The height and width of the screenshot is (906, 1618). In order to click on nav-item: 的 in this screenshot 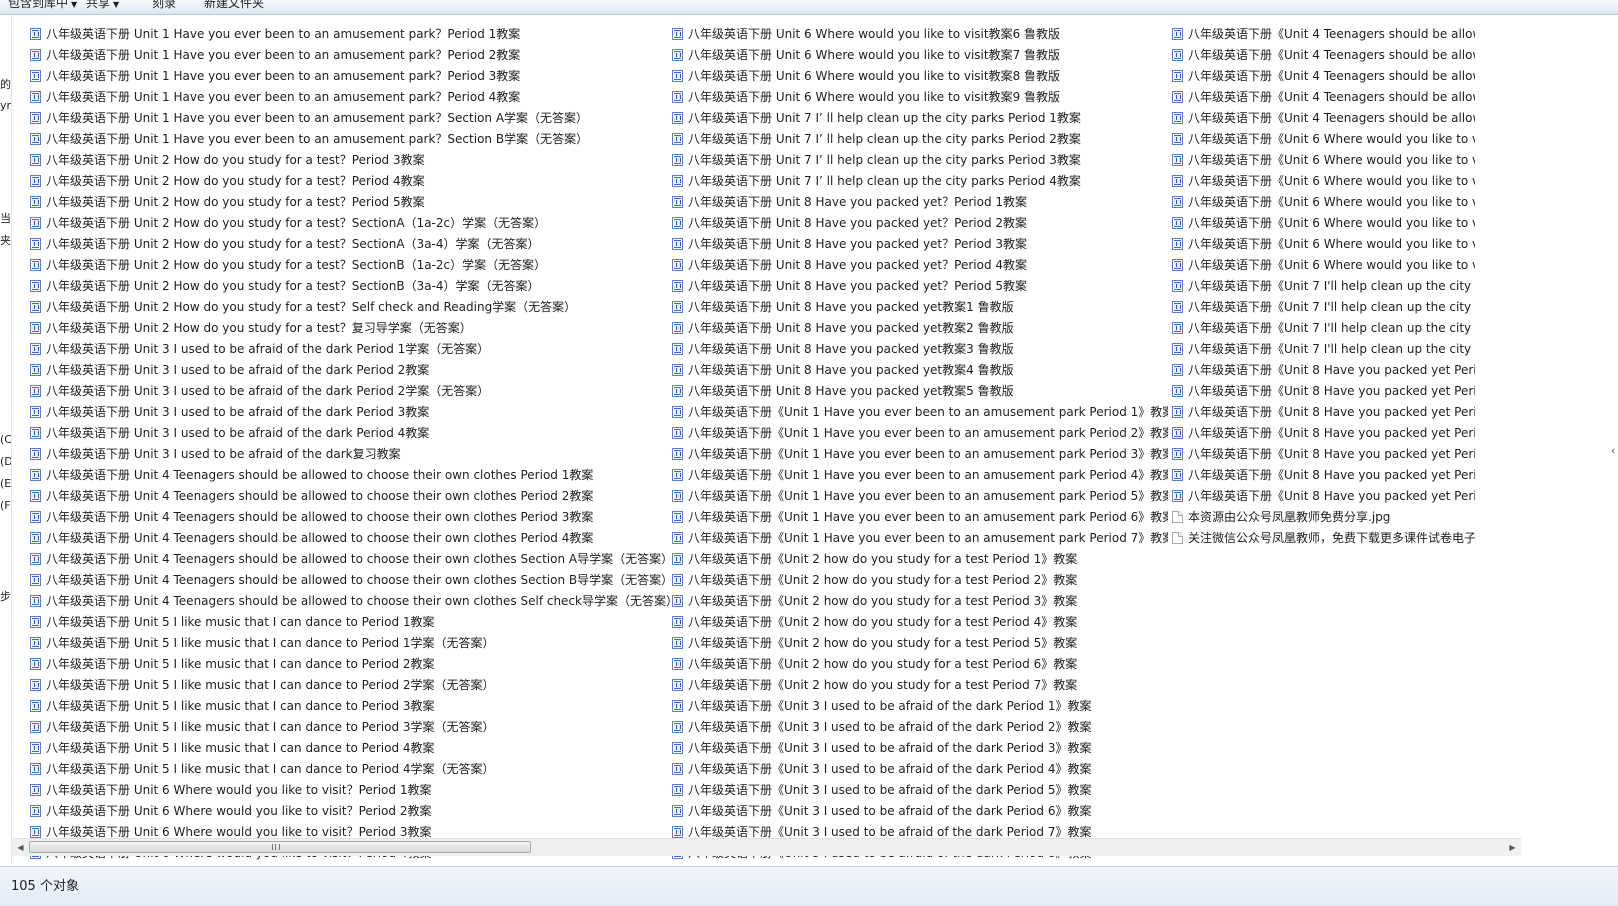, I will do `click(5, 84)`.